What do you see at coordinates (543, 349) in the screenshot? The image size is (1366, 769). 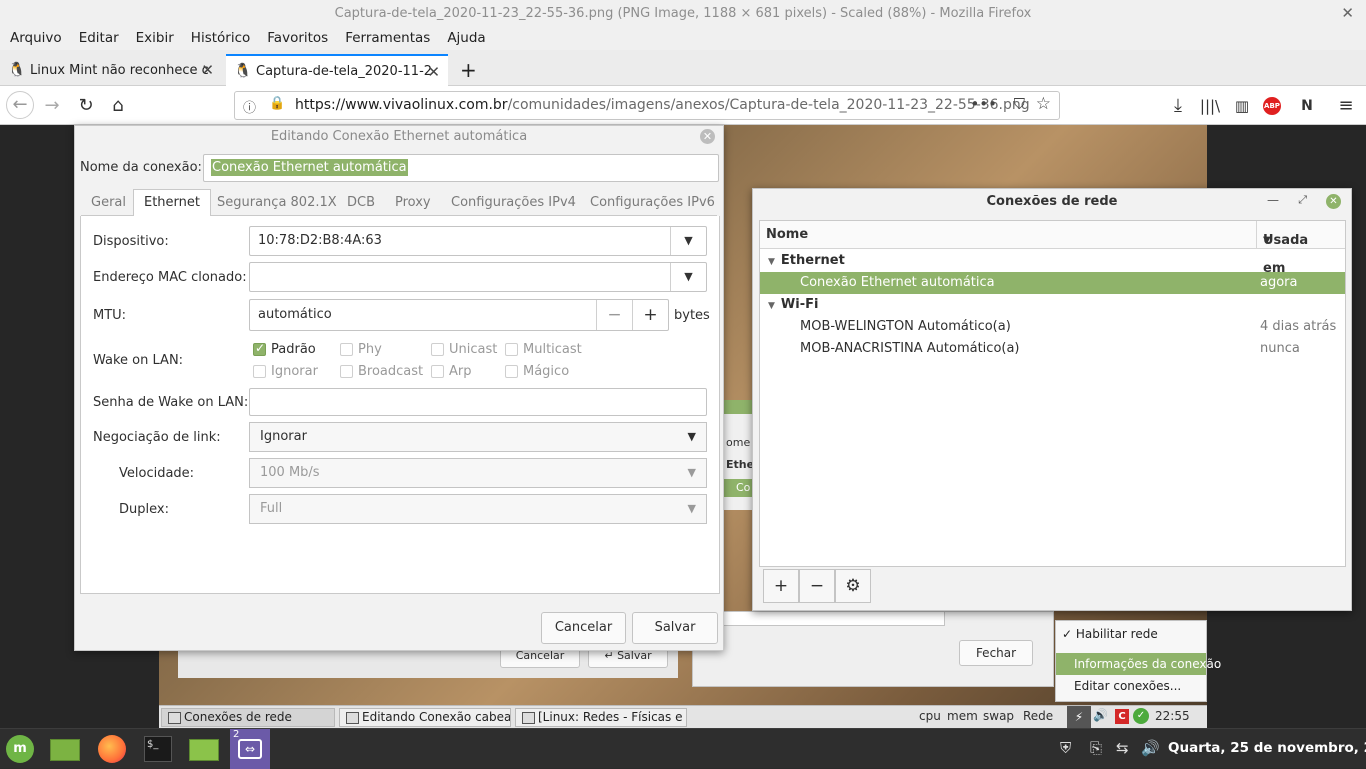 I see `wol-multicast-checkbox: Multicast` at bounding box center [543, 349].